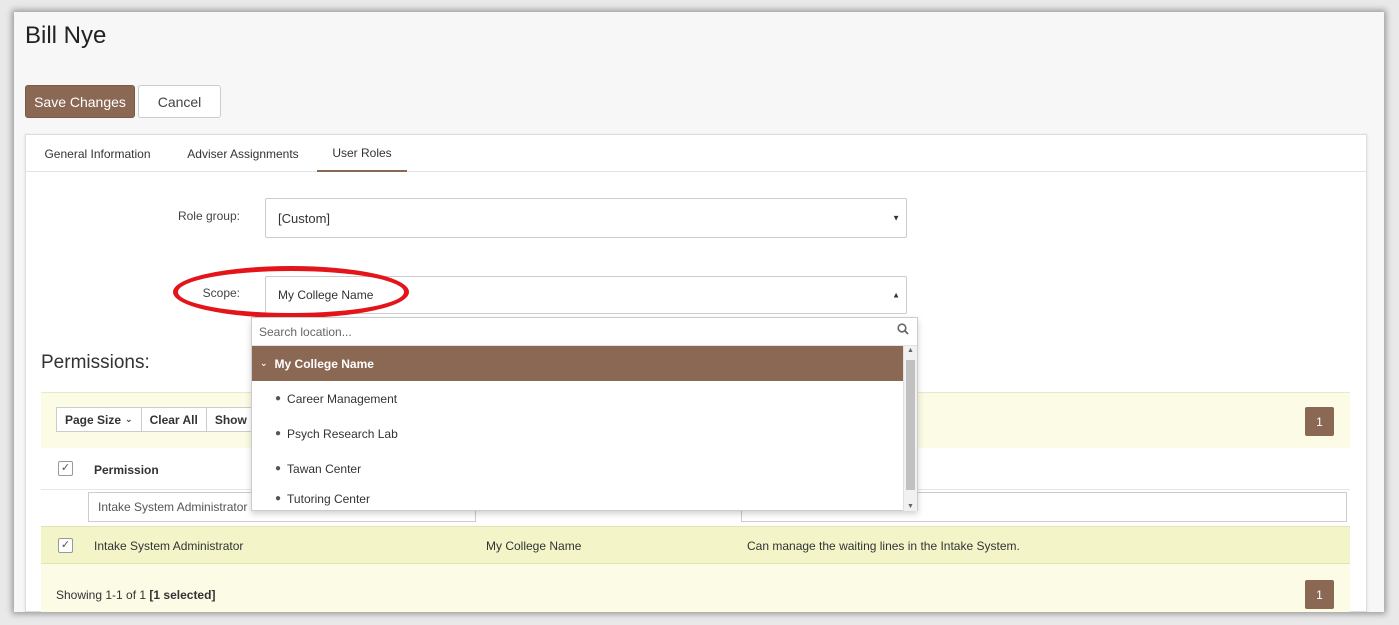  What do you see at coordinates (101, 595) in the screenshot?
I see `showing-text: Showing 1-1 of 1` at bounding box center [101, 595].